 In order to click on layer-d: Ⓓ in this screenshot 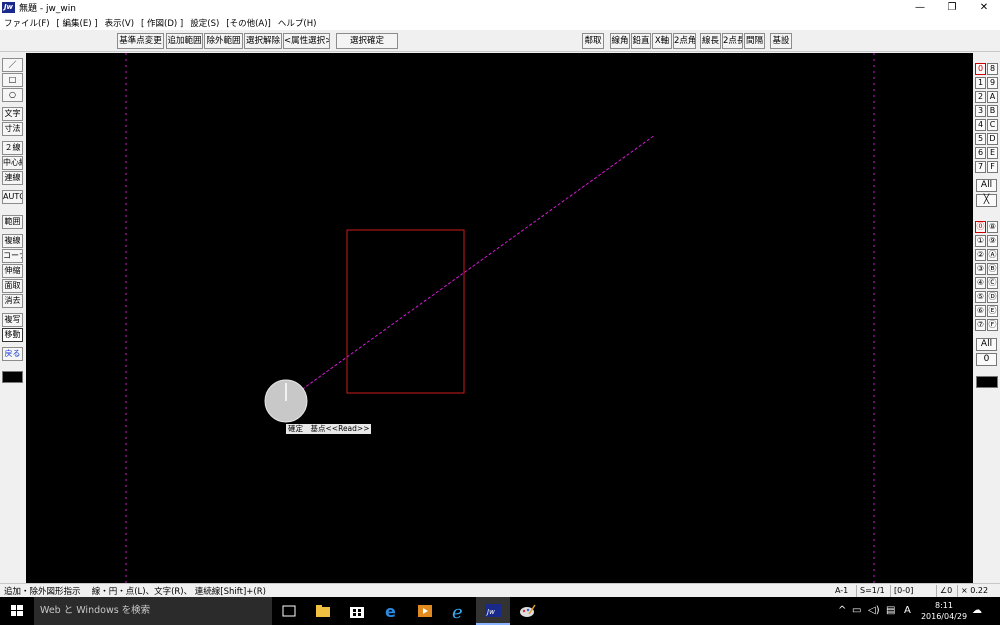, I will do `click(992, 297)`.